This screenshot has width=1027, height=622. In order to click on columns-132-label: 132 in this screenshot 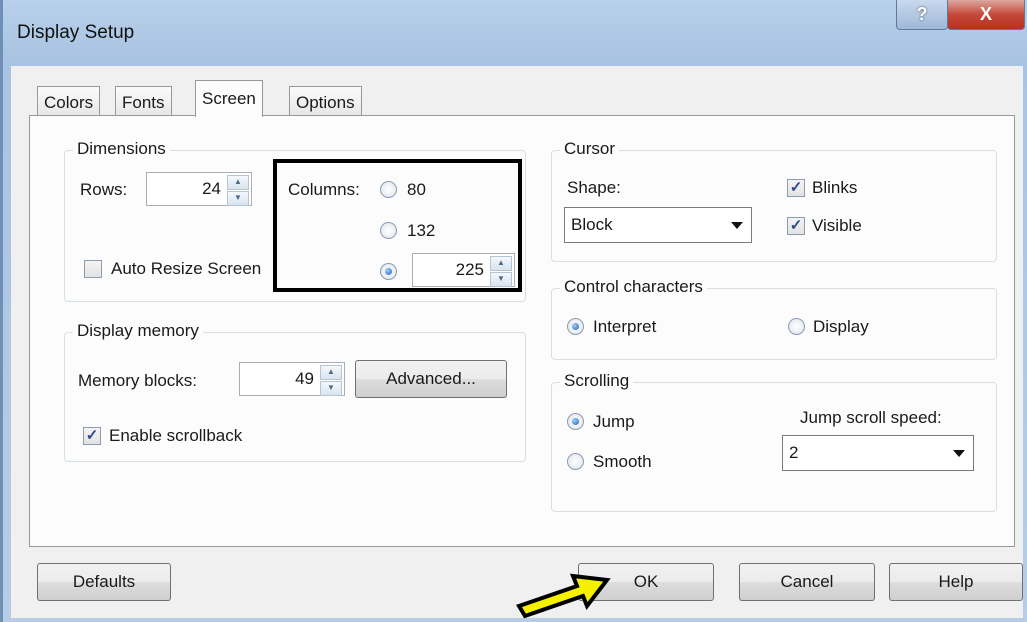, I will do `click(421, 230)`.